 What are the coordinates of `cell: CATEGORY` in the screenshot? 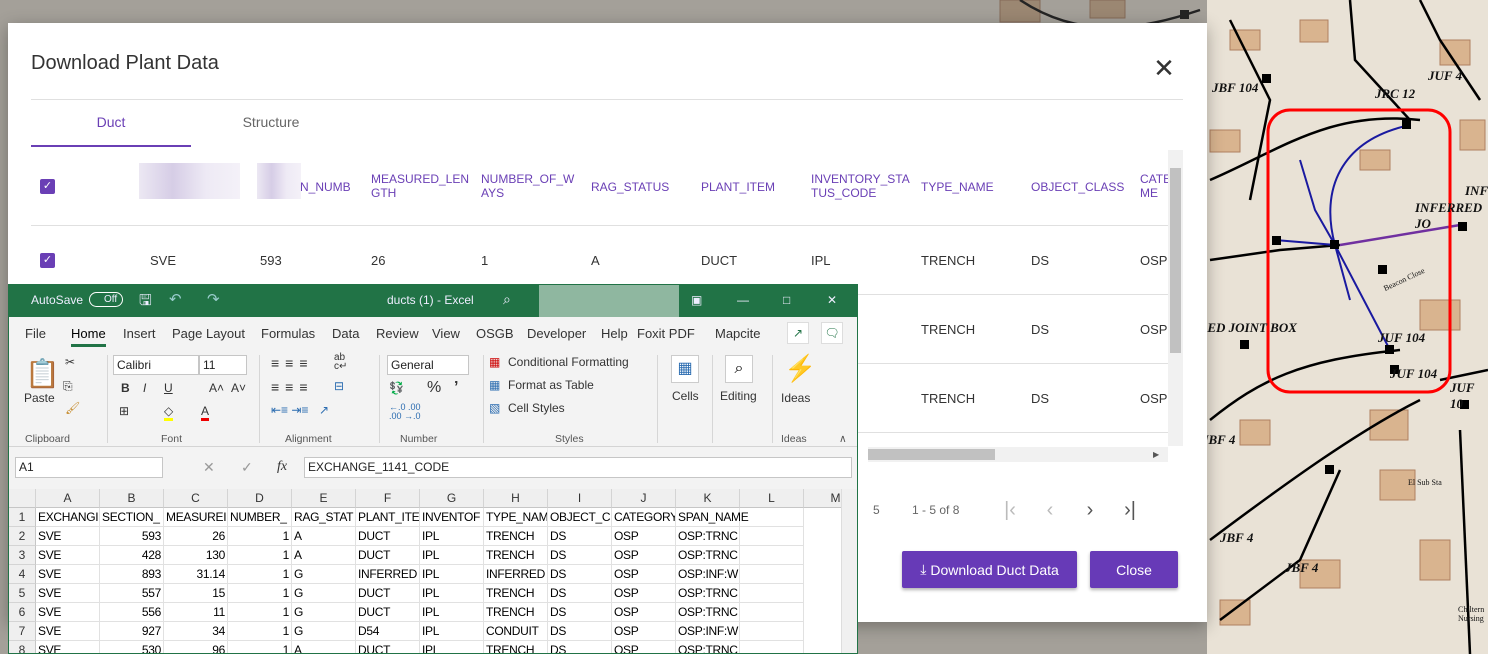 It's located at (644, 517).